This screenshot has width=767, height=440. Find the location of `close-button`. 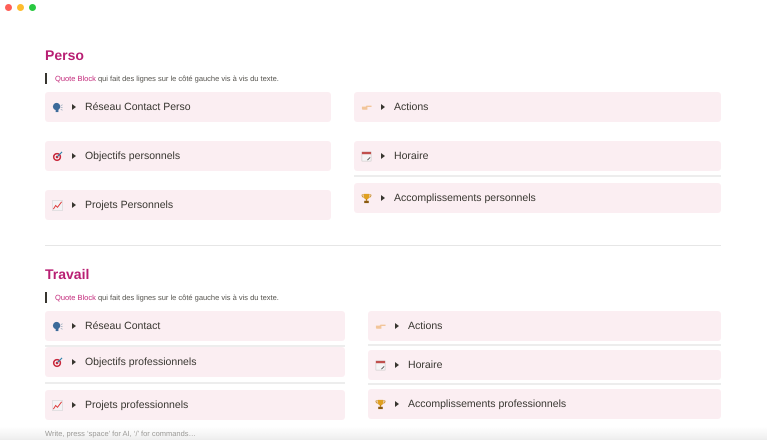

close-button is located at coordinates (8, 7).